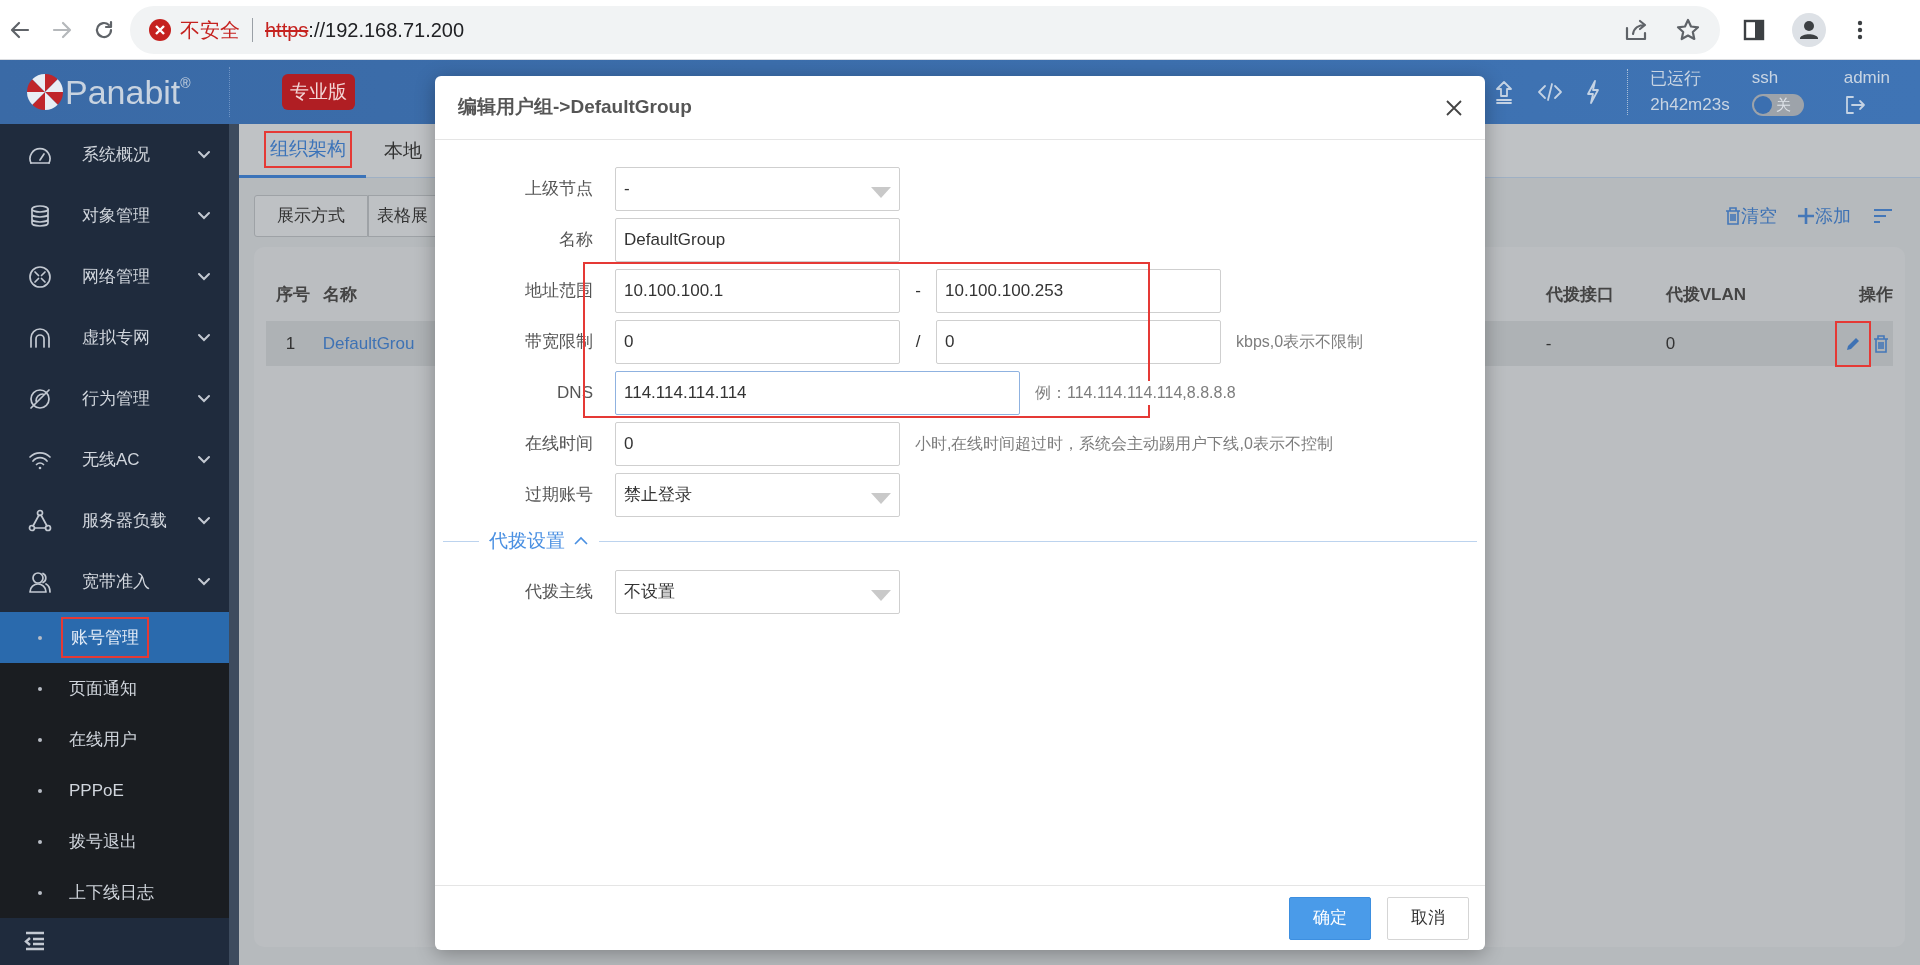 The image size is (1920, 965). Describe the element at coordinates (160, 29) in the screenshot. I see `error-icon` at that location.